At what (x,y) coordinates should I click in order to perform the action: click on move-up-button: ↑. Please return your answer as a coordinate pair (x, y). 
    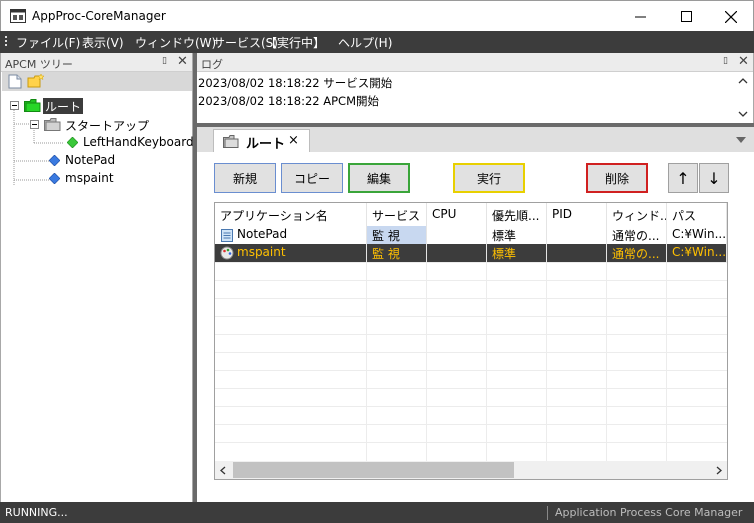
    Looking at the image, I should click on (683, 178).